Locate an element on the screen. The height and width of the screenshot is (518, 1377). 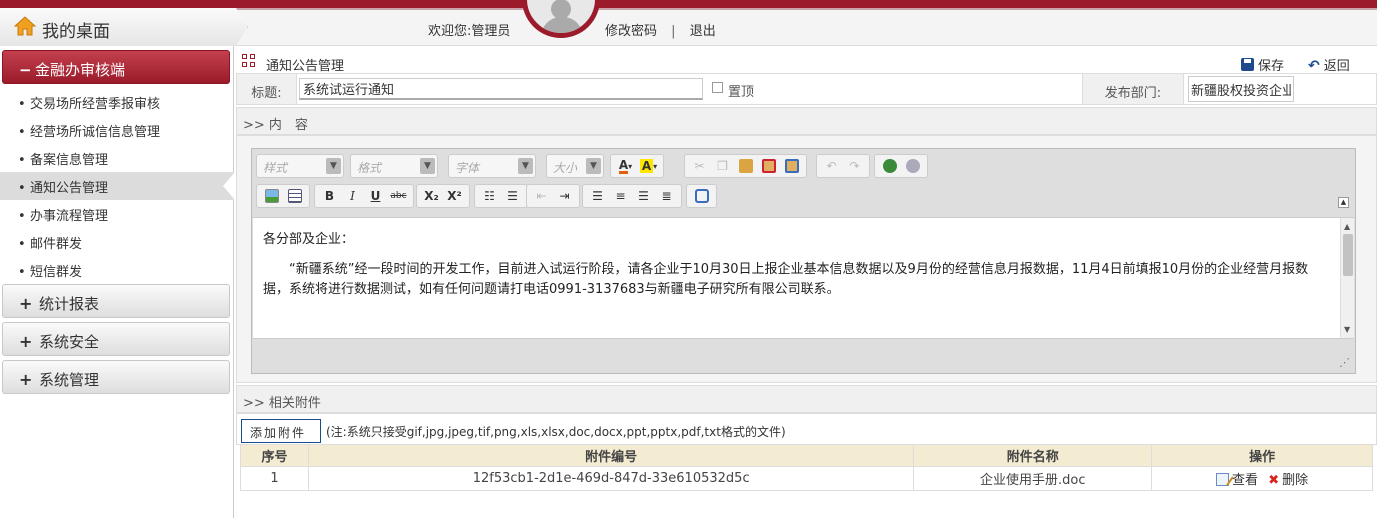
sidebar-item-mass-email: • 邮件群发 is located at coordinates (117, 242).